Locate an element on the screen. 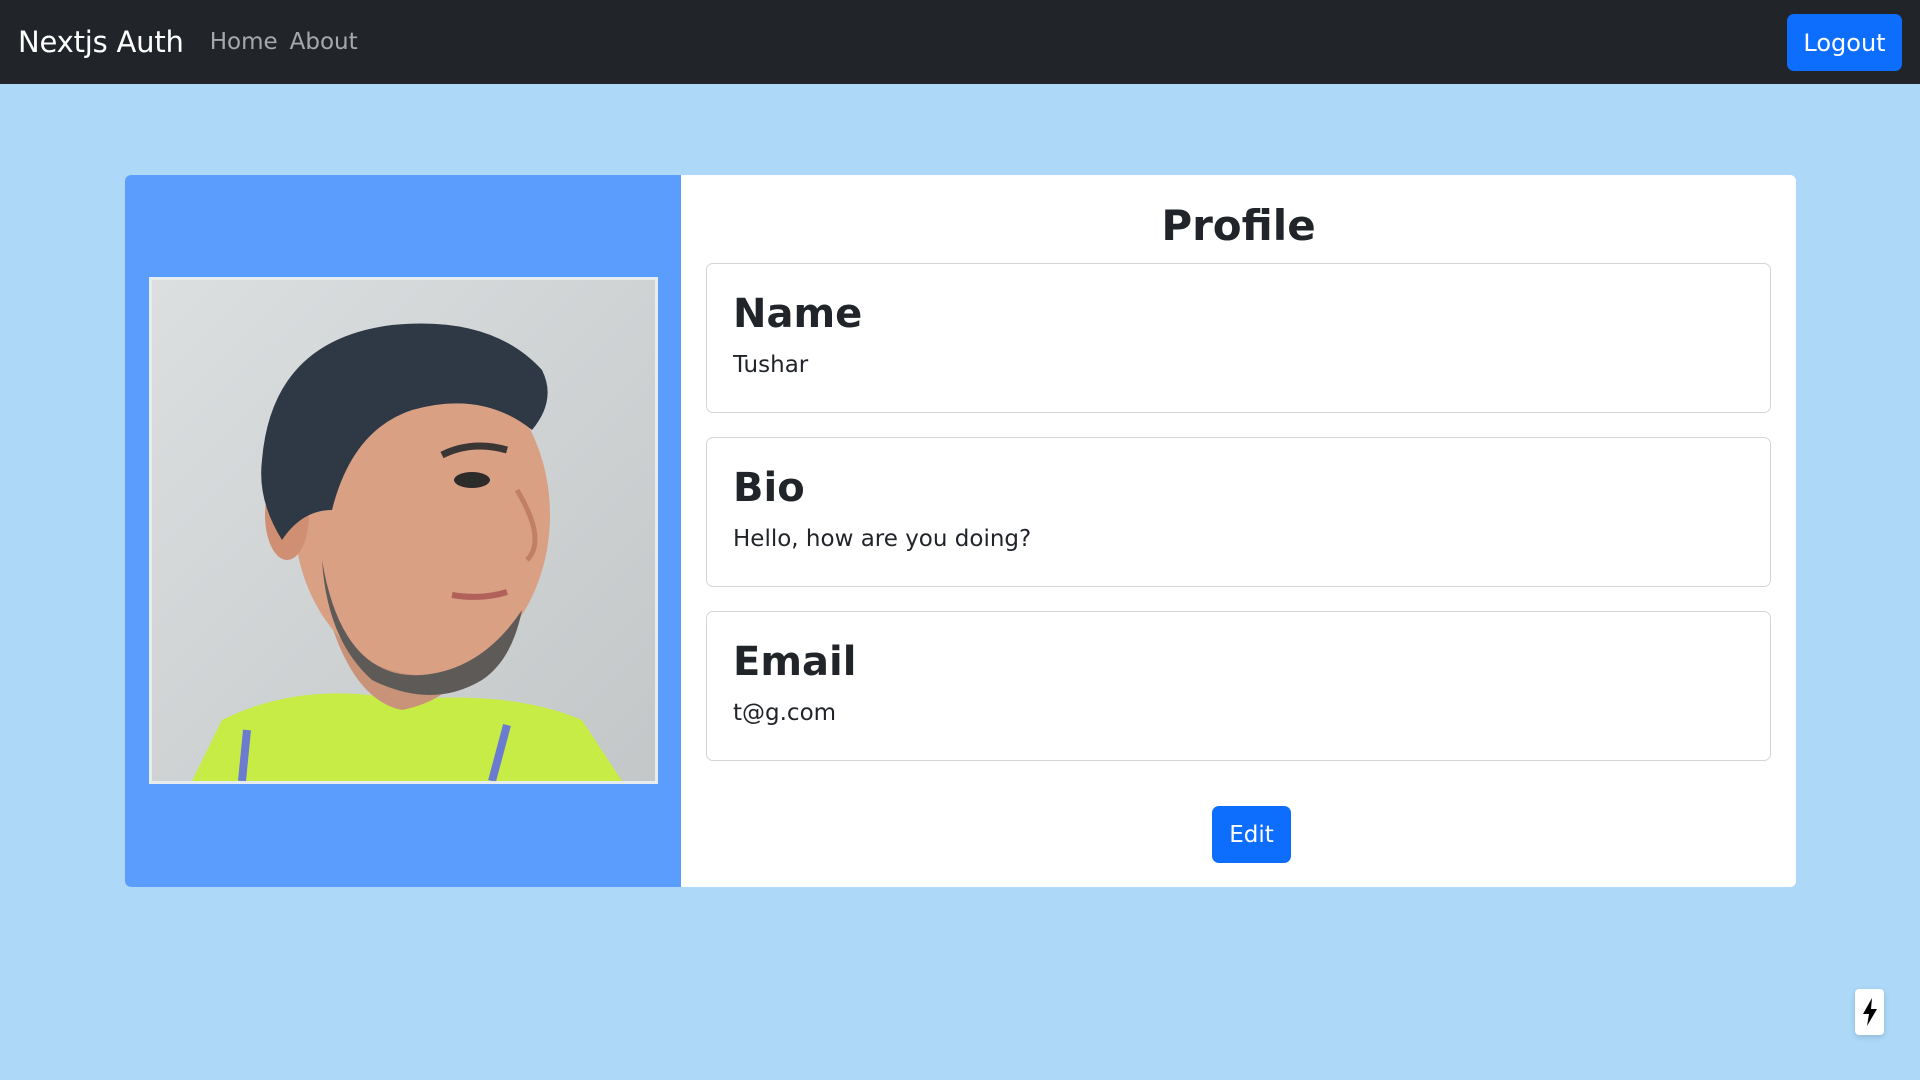  dev-indicator-button is located at coordinates (1869, 1012).